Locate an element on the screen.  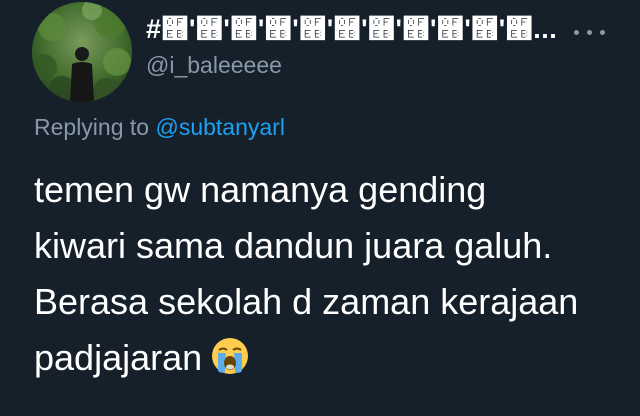
tweet-text-line: padjajaran is located at coordinates (118, 357).